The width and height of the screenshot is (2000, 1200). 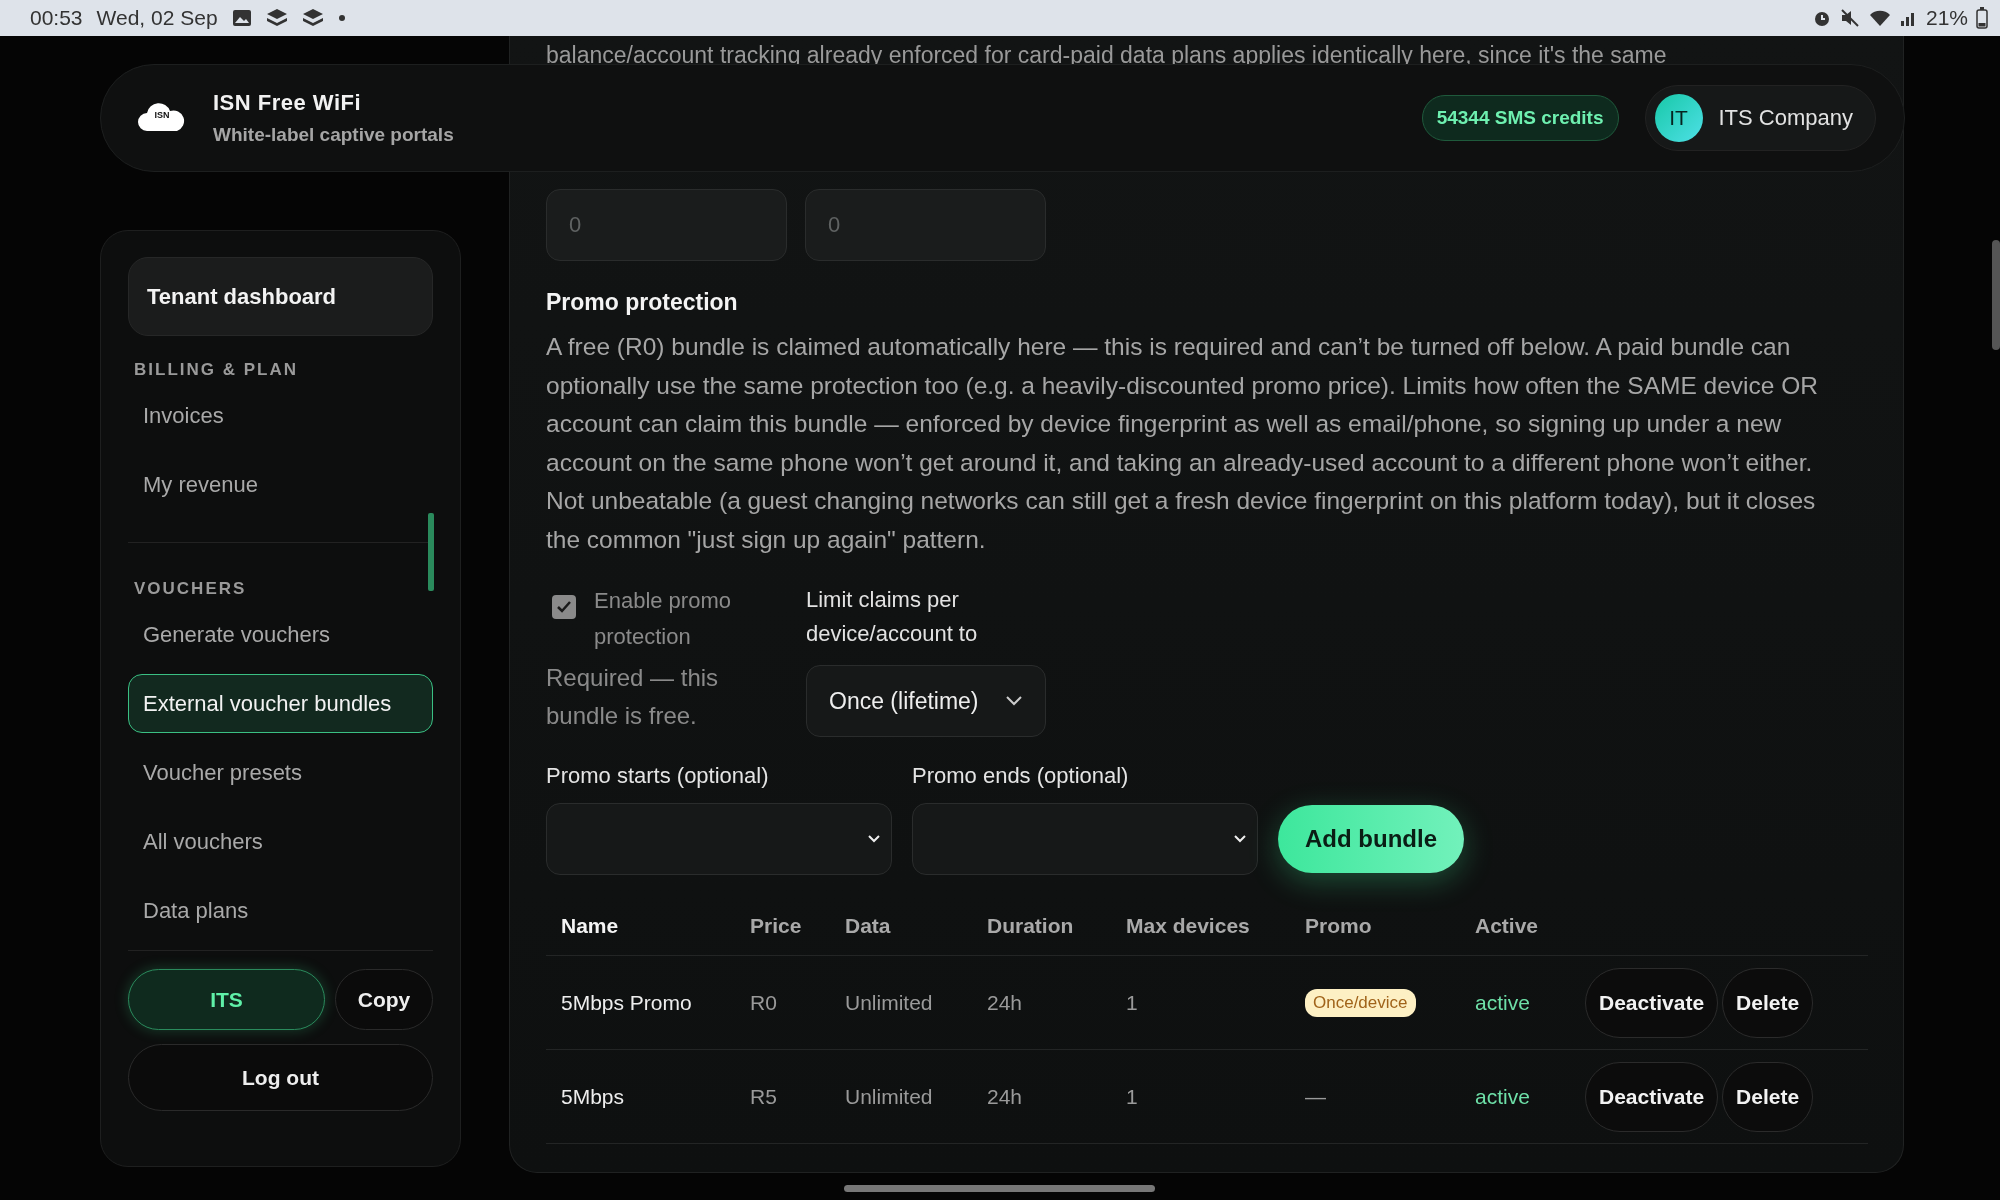 What do you see at coordinates (627, 1002) in the screenshot?
I see `table-cell-text: 5Mbps Promo` at bounding box center [627, 1002].